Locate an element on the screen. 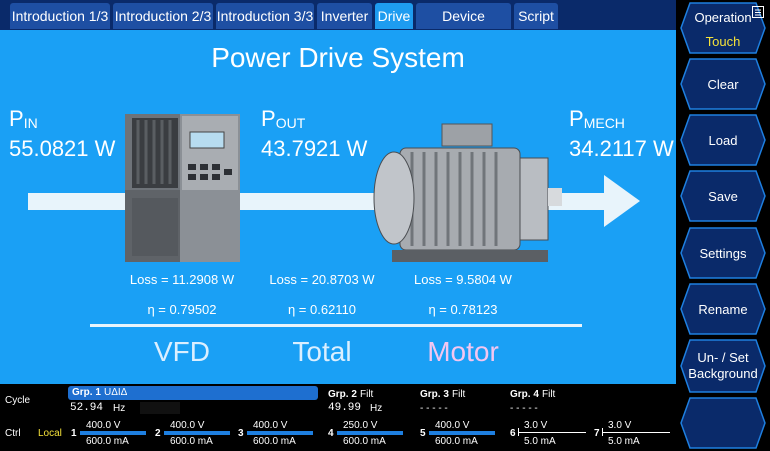  tab-script: Script is located at coordinates (536, 16).